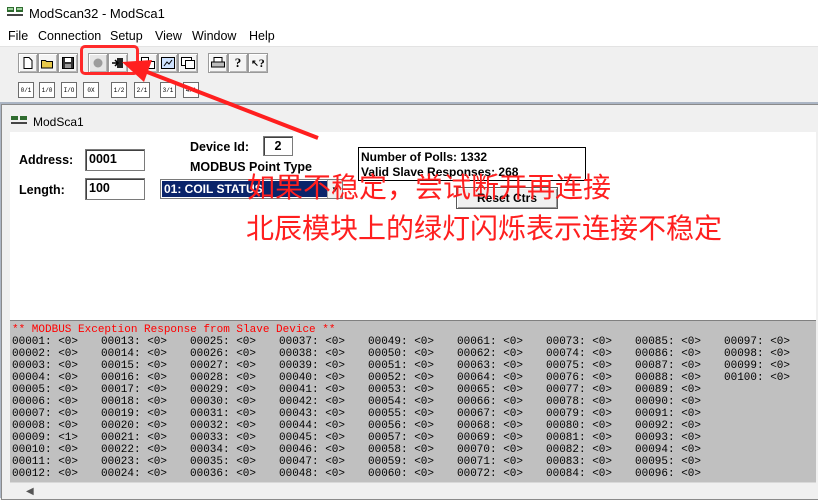  Describe the element at coordinates (668, 462) in the screenshot. I see `coil-cell: 00095: <0>` at that location.